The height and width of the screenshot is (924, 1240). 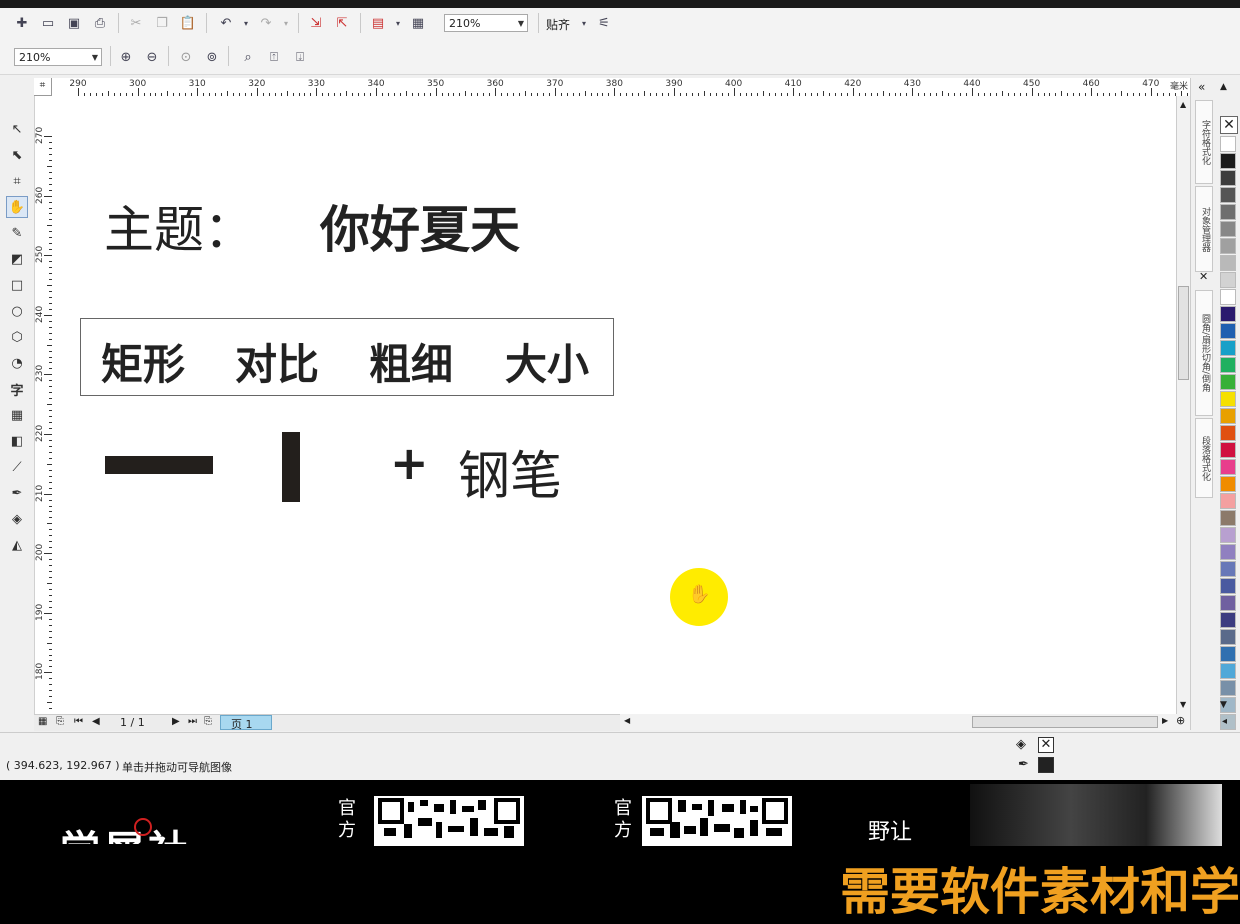 I want to click on zoom-level-combo: 210% ▼, so click(x=486, y=23).